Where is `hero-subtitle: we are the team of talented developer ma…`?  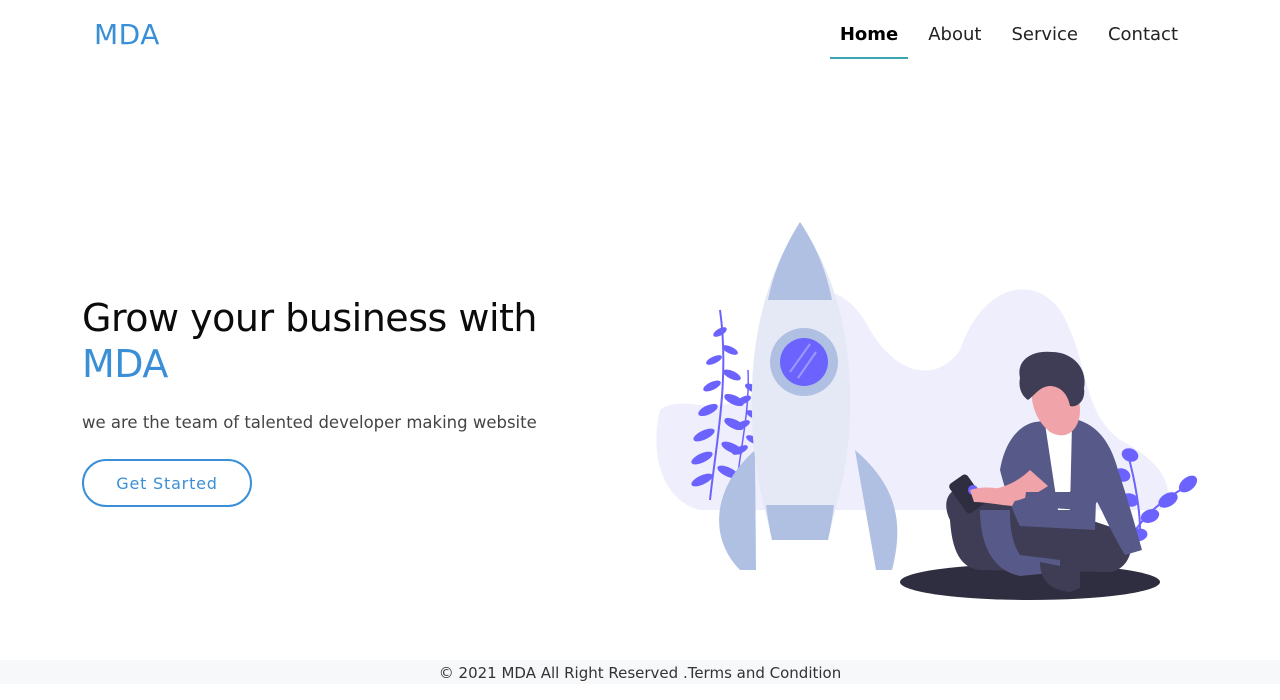 hero-subtitle: we are the team of talented developer ma… is located at coordinates (309, 422).